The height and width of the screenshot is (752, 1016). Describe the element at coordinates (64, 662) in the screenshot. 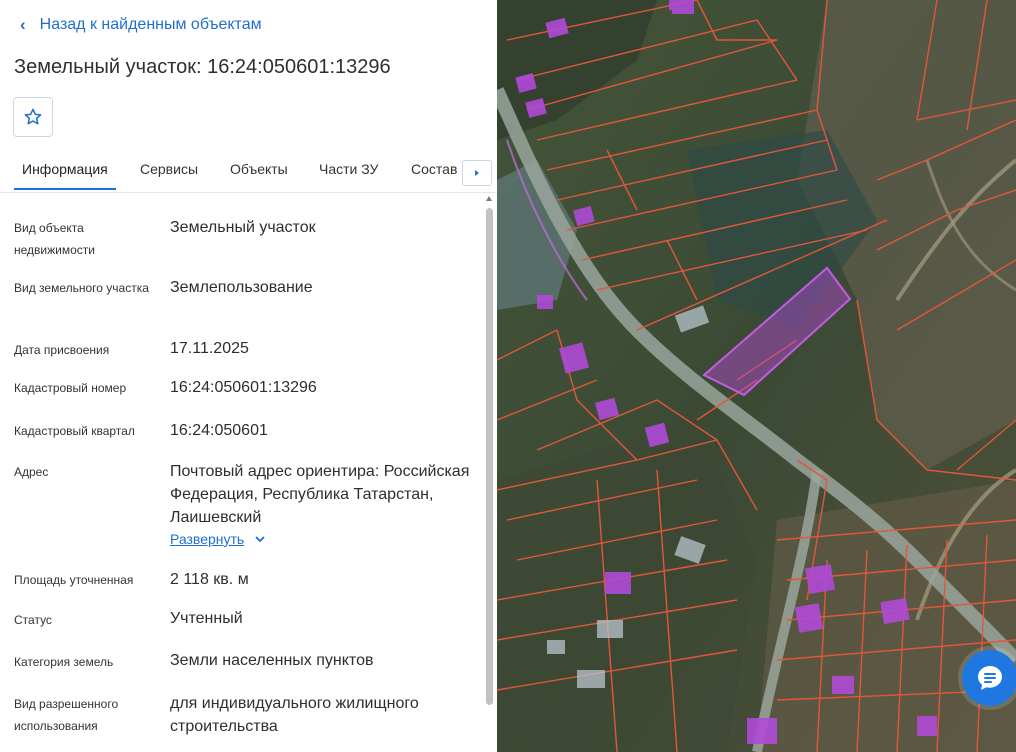

I see `info-label-land-category: Категория земель` at that location.